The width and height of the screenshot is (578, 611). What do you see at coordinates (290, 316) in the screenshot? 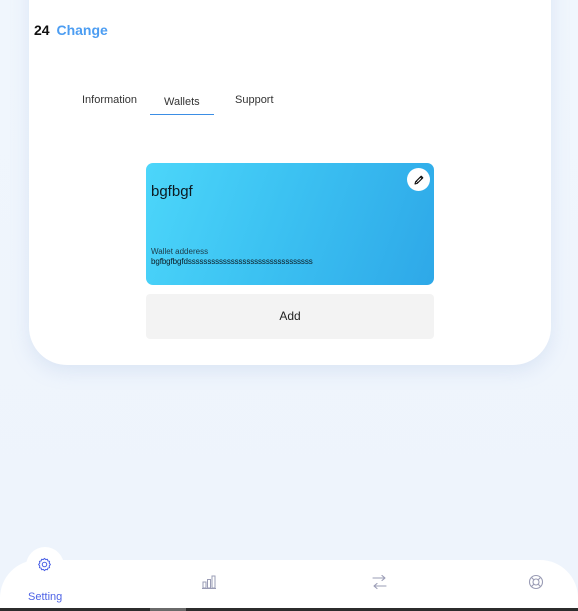
I see `add-wallet-button: Add` at bounding box center [290, 316].